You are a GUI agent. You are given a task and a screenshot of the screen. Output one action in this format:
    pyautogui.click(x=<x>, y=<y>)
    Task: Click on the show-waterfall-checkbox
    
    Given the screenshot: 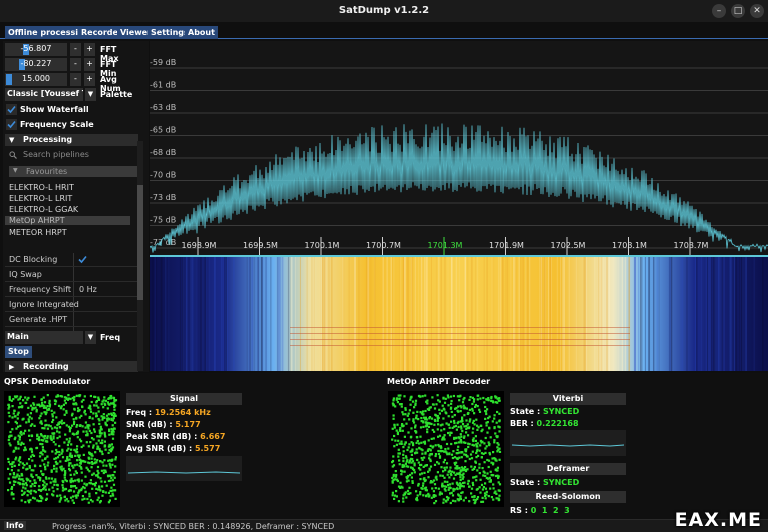 What is the action you would take?
    pyautogui.click(x=11, y=109)
    